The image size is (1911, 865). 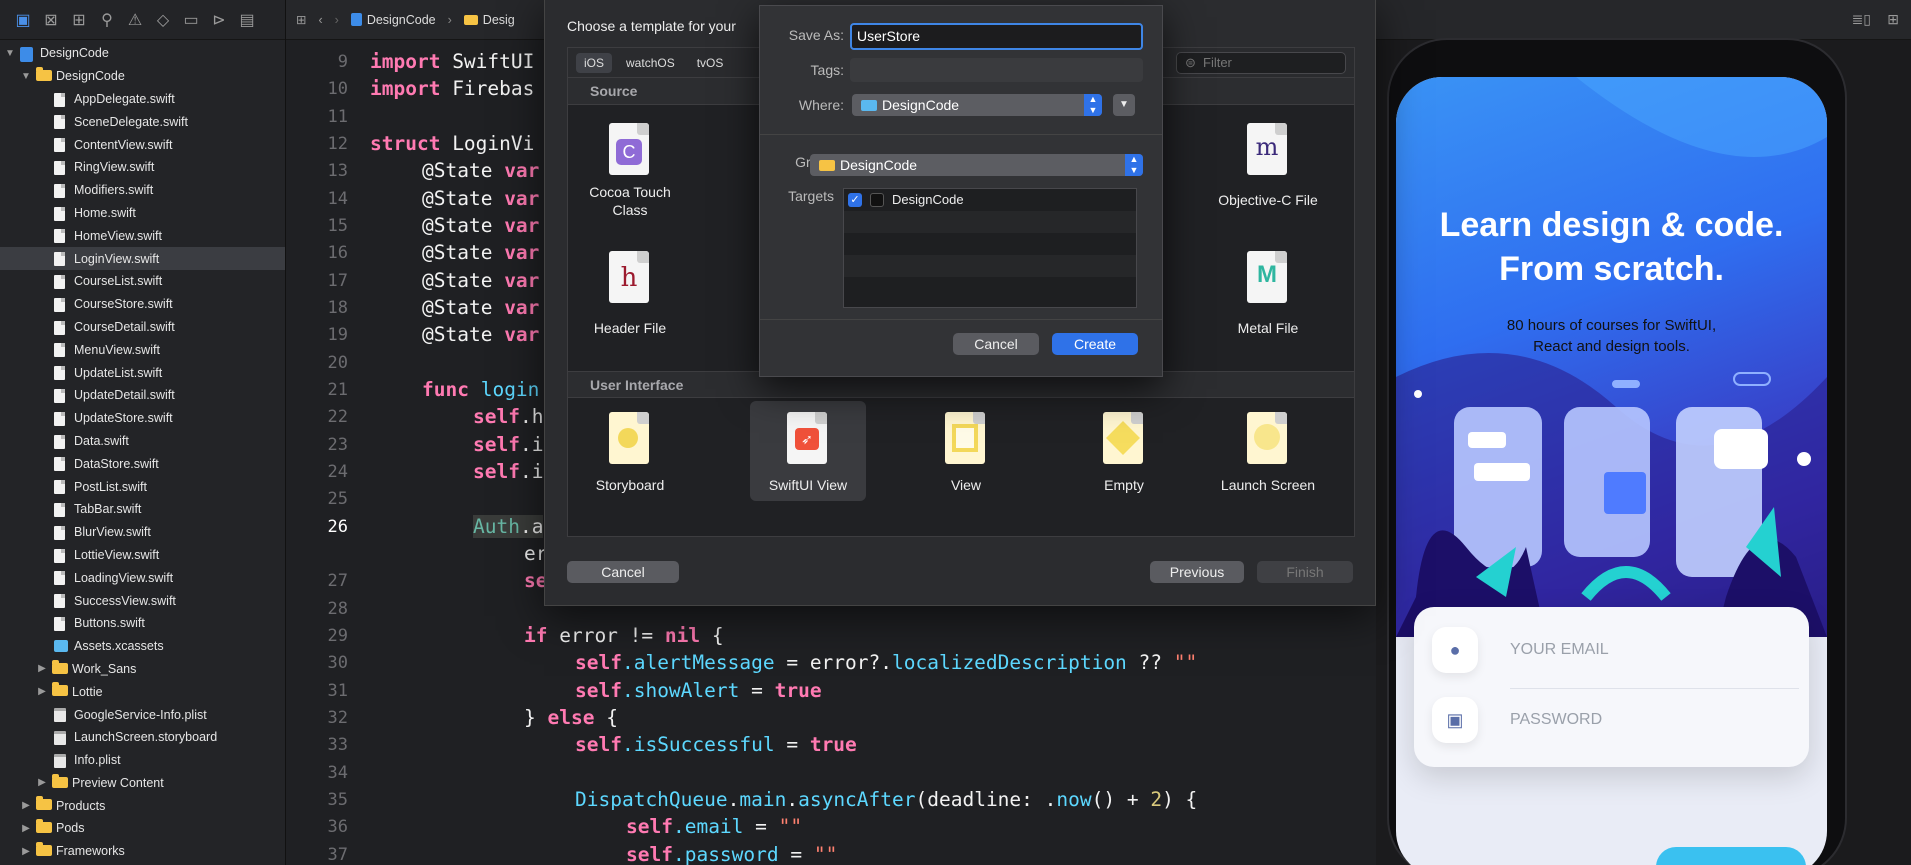 What do you see at coordinates (320, 20) in the screenshot?
I see `back-icon: ‹` at bounding box center [320, 20].